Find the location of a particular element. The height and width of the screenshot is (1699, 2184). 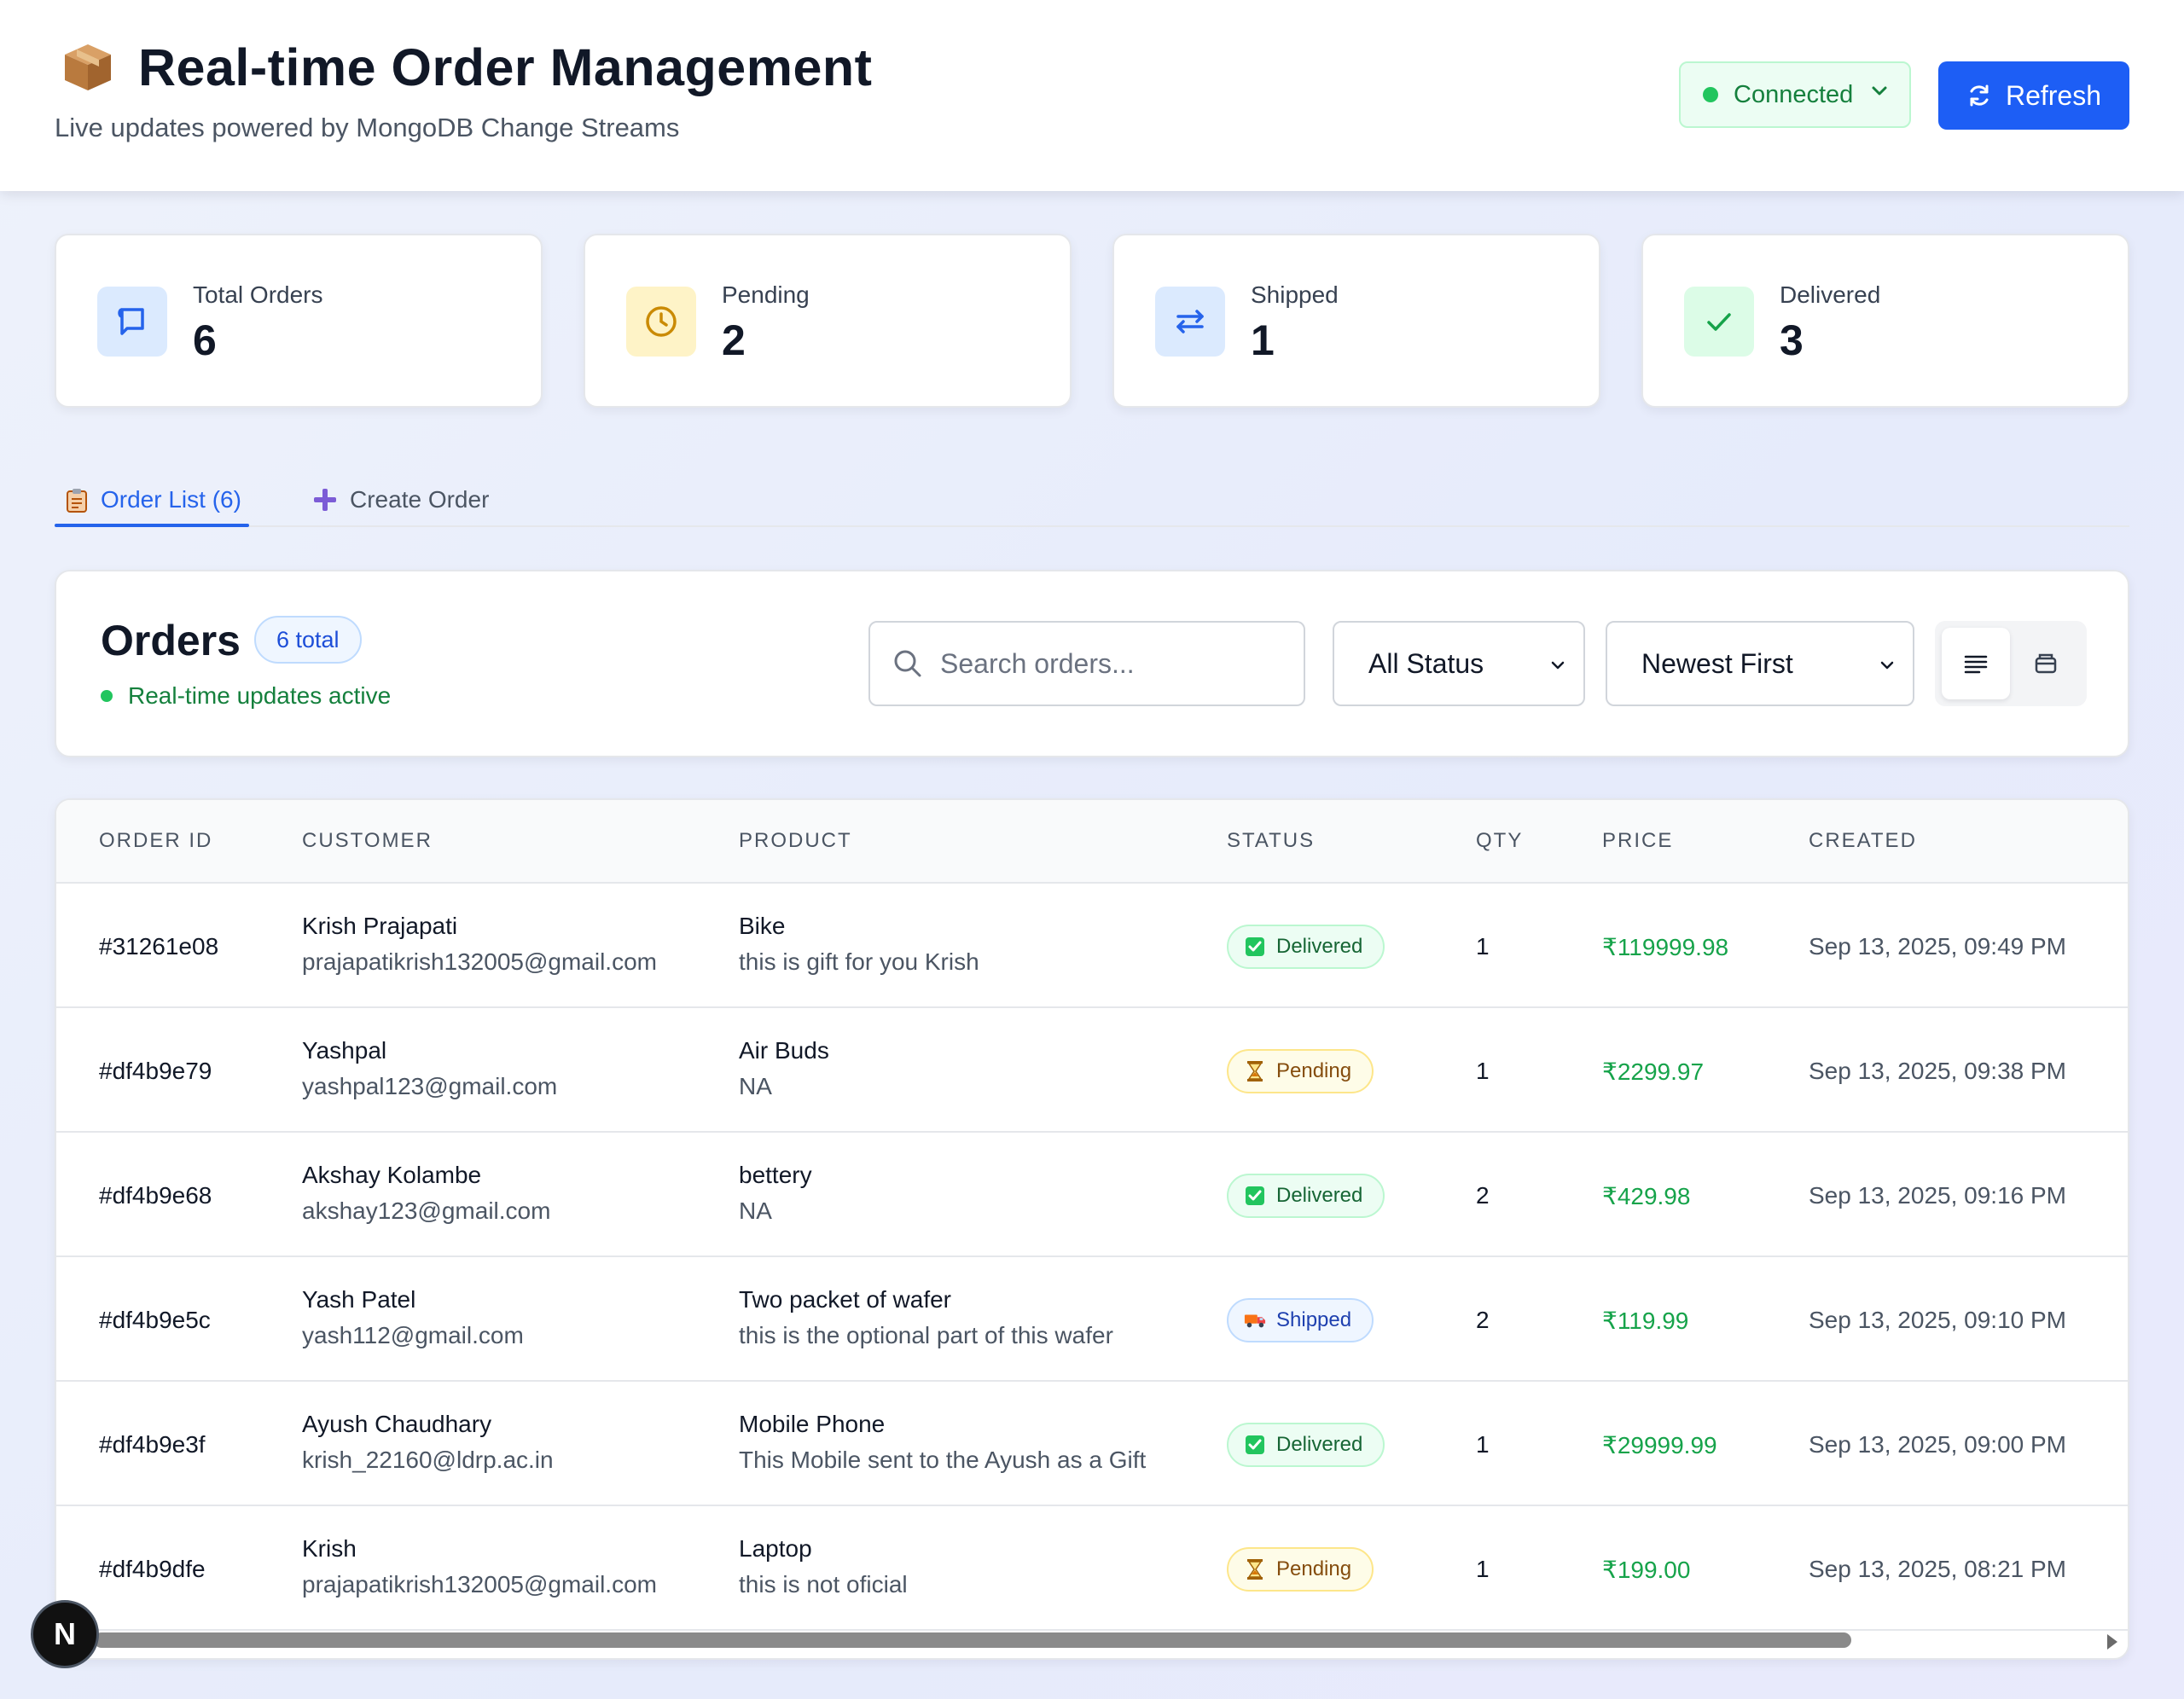

product-description: this is not oficial is located at coordinates (824, 1584).